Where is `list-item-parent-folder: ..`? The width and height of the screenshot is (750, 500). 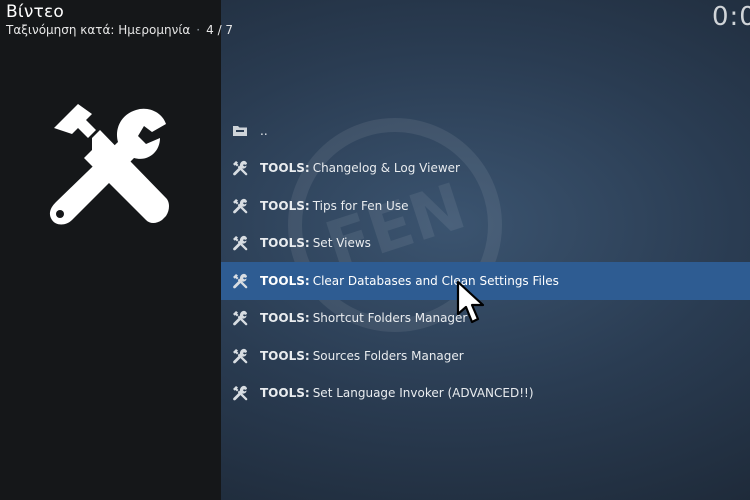
list-item-parent-folder: .. is located at coordinates (485, 131).